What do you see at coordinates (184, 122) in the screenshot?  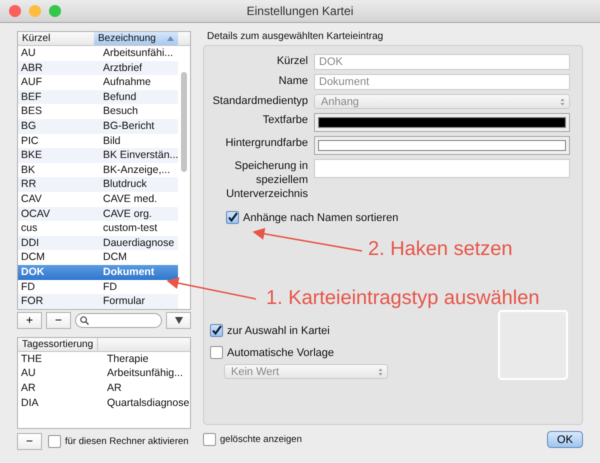 I see `scrollbar-thumb` at bounding box center [184, 122].